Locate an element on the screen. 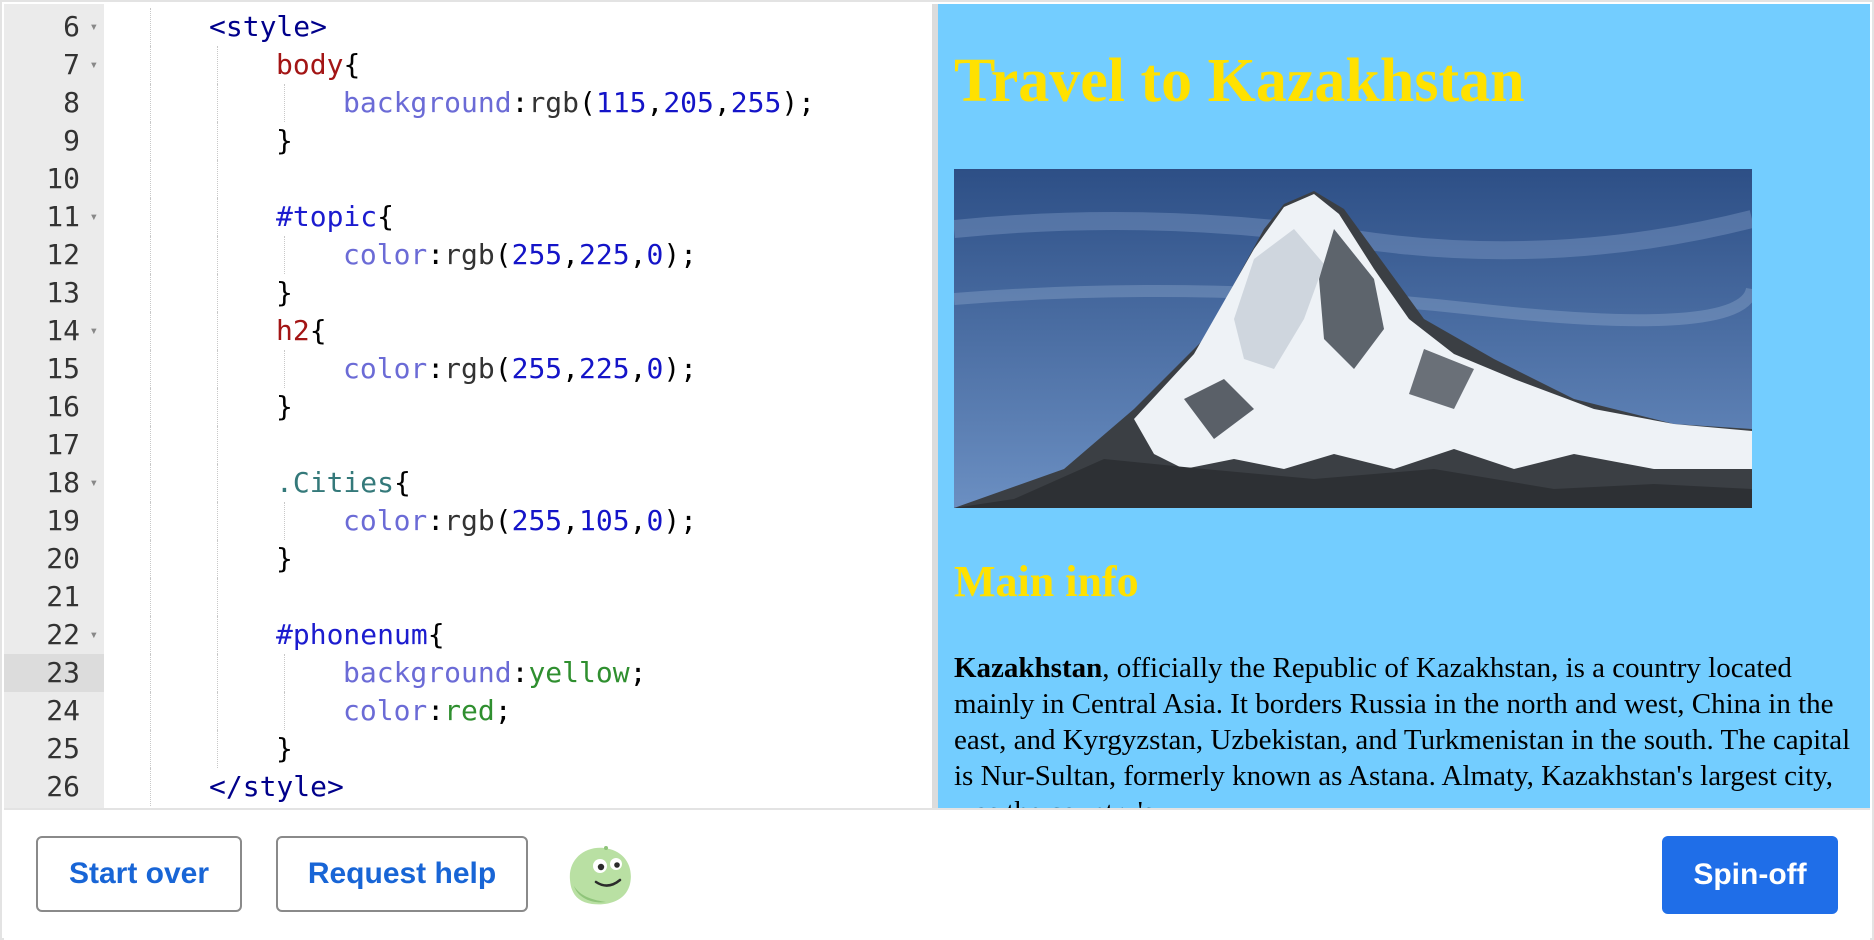  line-number-cell: 14 ▾ is located at coordinates (54, 331).